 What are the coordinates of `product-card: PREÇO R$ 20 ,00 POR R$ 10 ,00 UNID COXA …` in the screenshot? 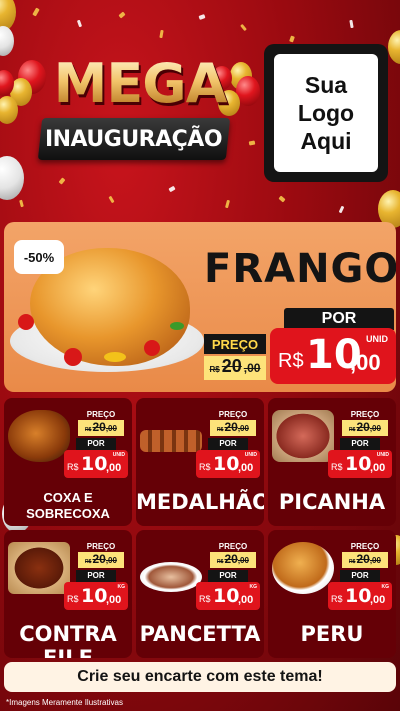 It's located at (68, 462).